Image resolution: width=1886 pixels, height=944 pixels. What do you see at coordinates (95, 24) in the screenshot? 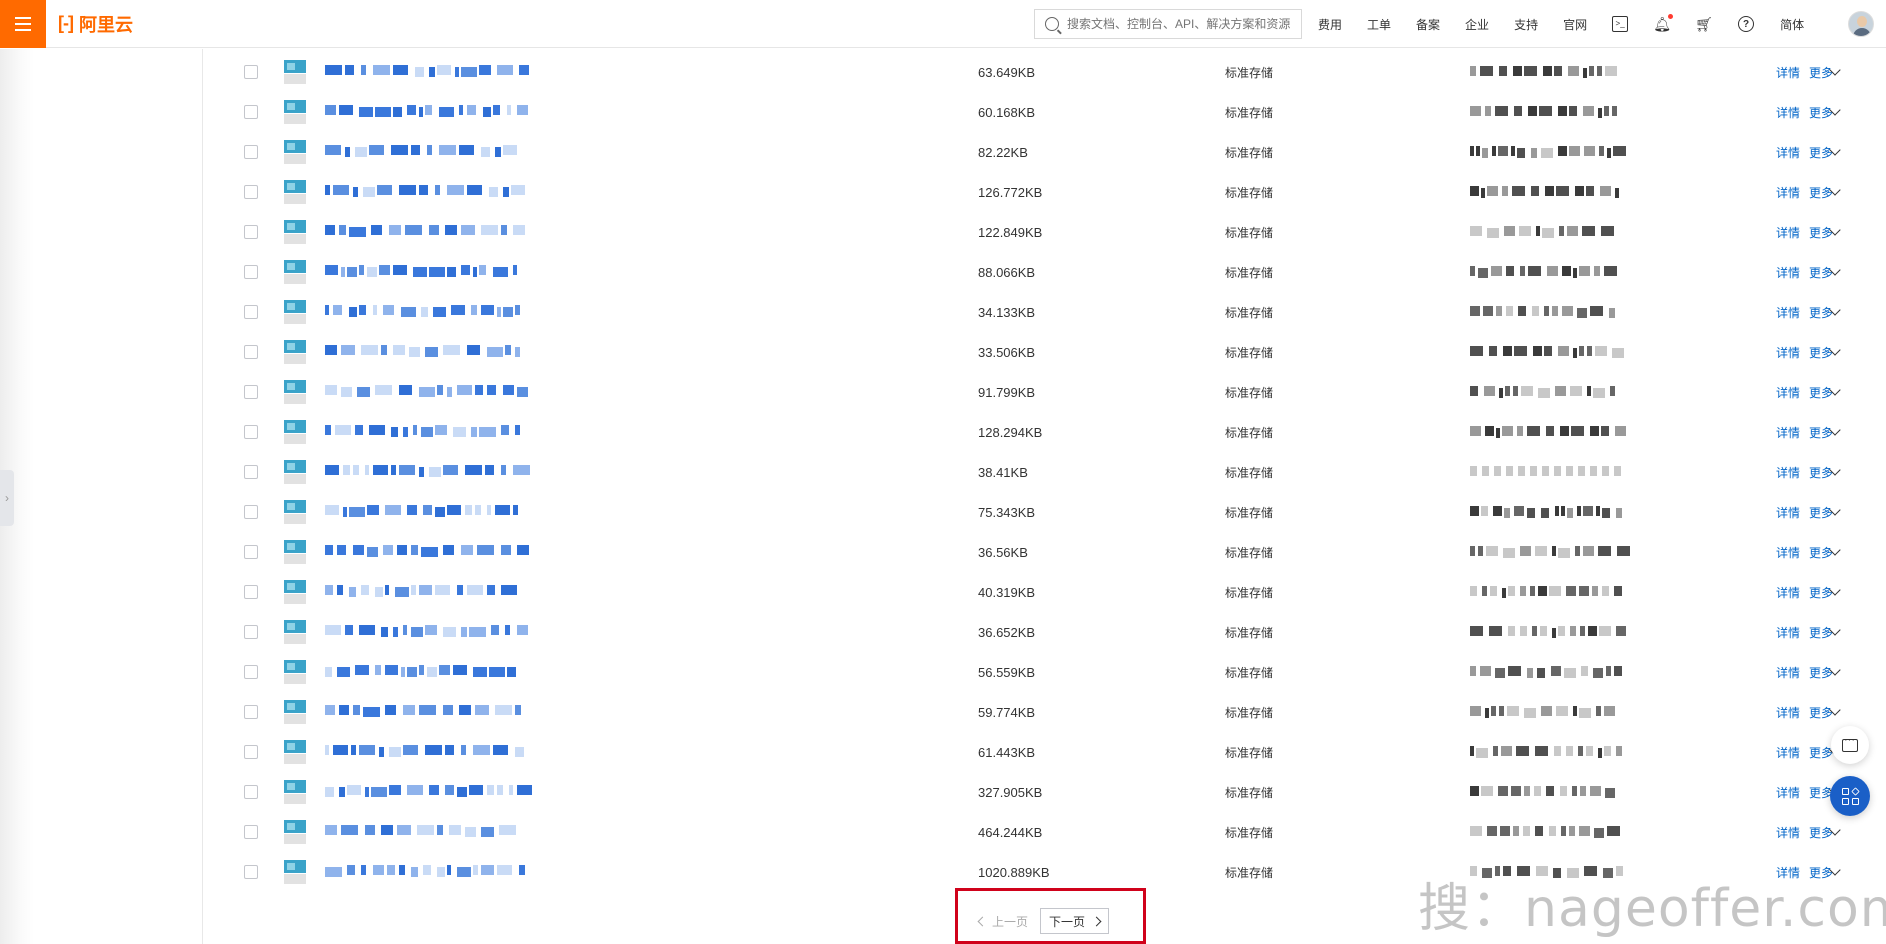
I see `aliyun-logo: [-] 阿里云` at bounding box center [95, 24].